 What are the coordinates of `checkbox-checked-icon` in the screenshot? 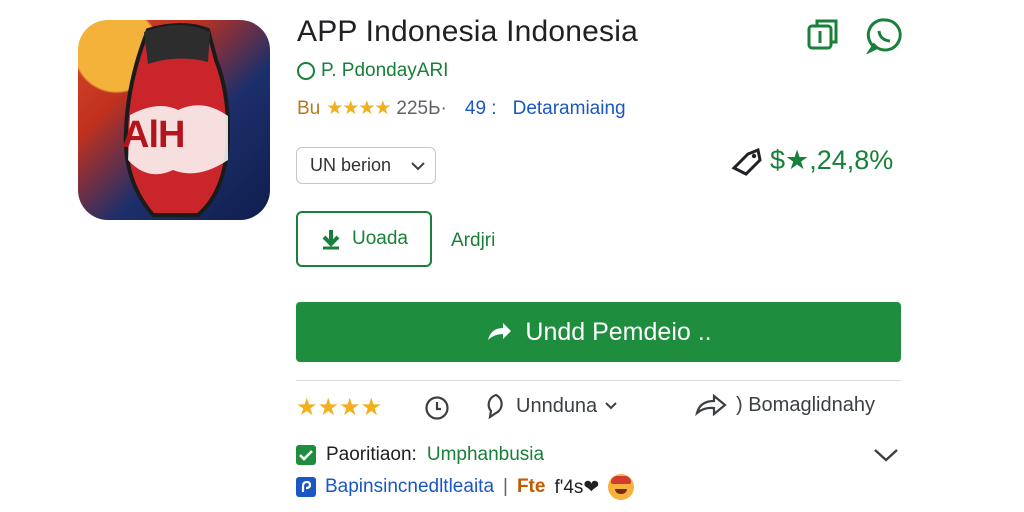 It's located at (306, 455).